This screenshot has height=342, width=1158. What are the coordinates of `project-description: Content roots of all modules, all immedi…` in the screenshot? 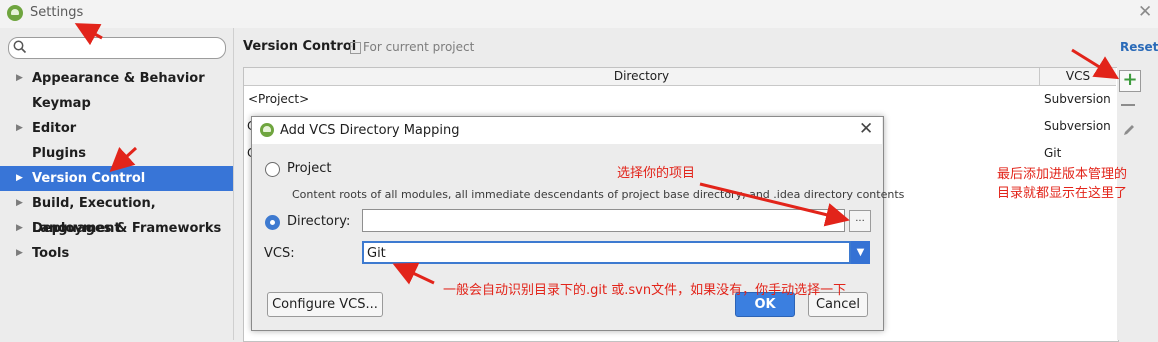 It's located at (598, 194).